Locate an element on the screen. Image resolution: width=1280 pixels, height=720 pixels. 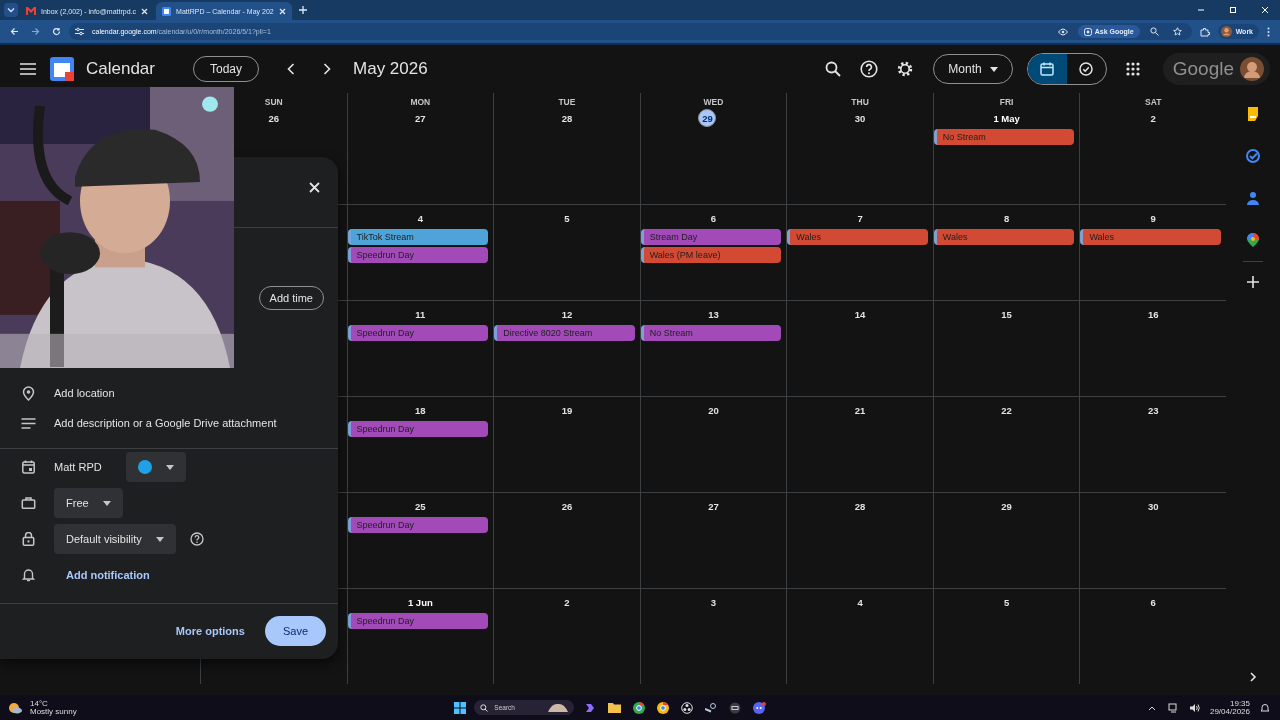
start-icon is located at coordinates (460, 707).